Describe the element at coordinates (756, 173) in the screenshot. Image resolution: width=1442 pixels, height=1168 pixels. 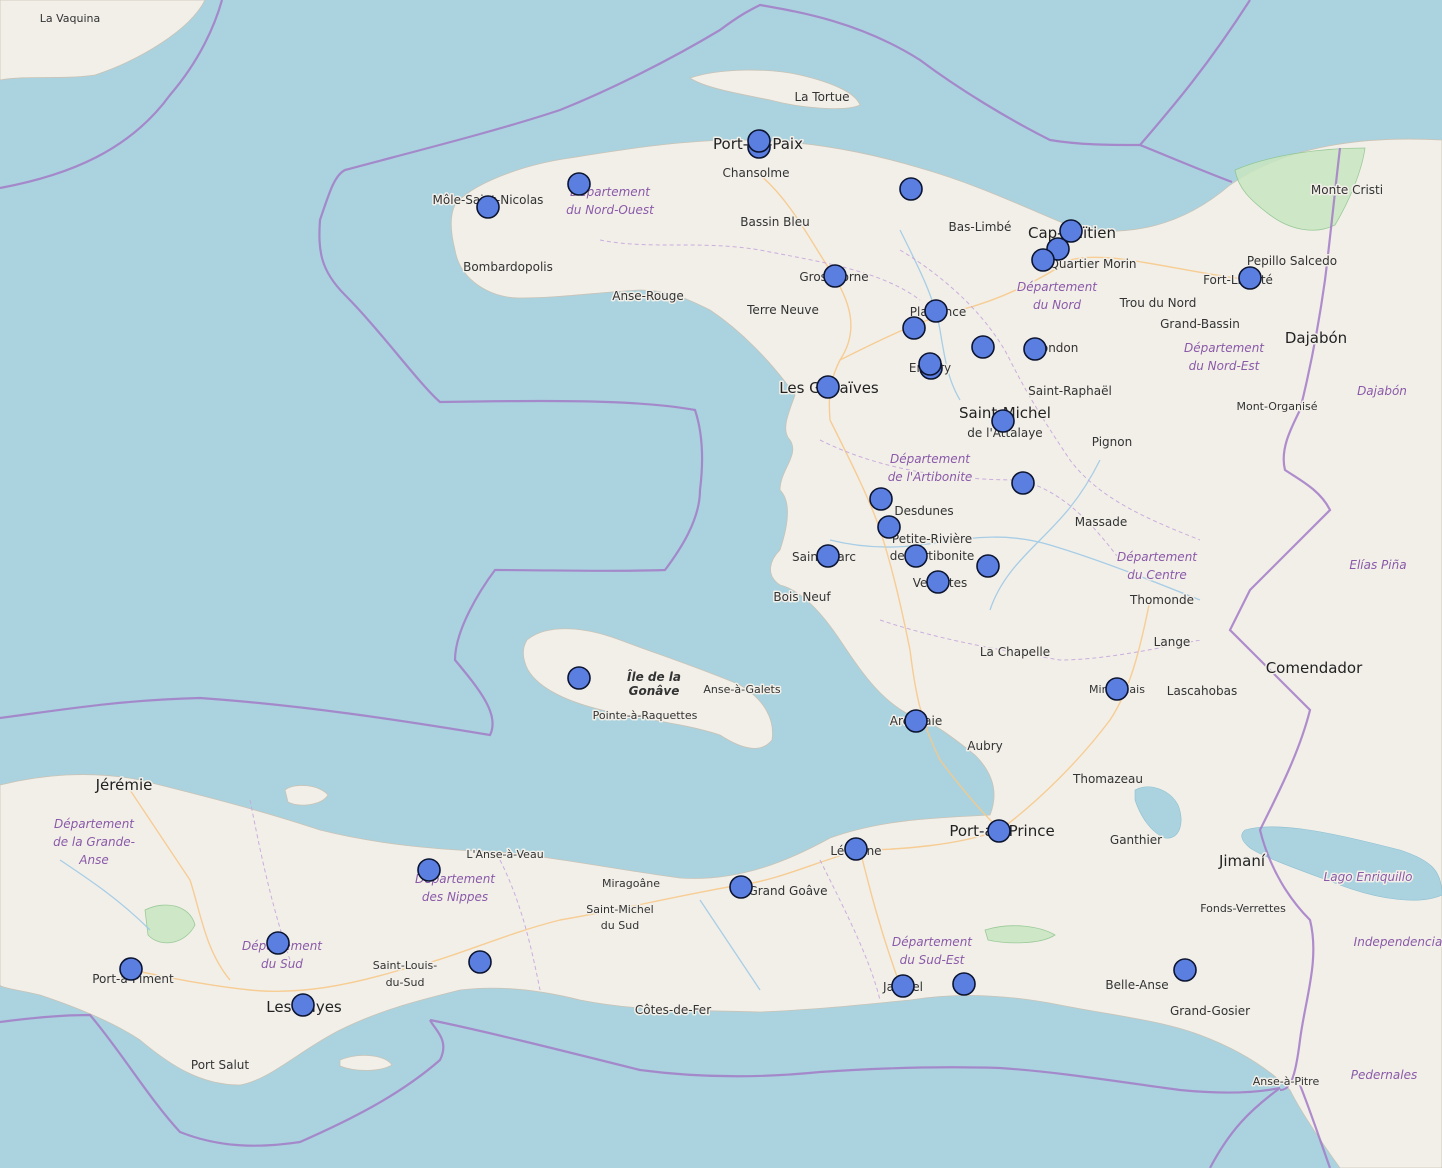
I see `label-chansolme: Chansolme` at that location.